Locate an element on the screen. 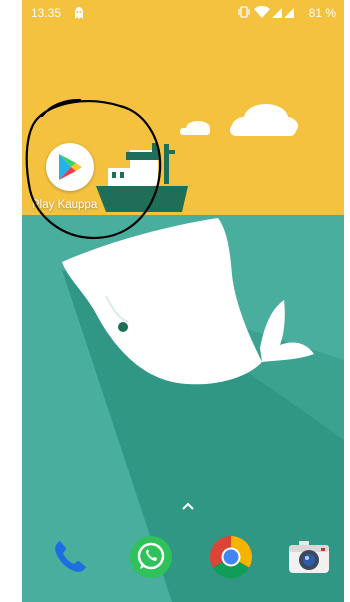 The width and height of the screenshot is (350, 602). chrome-icon is located at coordinates (231, 557).